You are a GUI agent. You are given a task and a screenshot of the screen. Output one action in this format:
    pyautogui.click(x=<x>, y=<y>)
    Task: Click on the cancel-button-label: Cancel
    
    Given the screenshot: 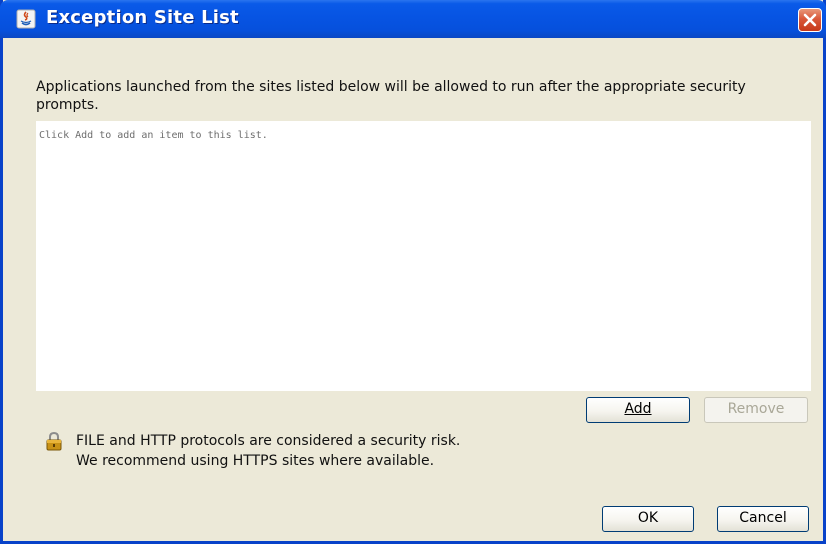 What is the action you would take?
    pyautogui.click(x=763, y=518)
    